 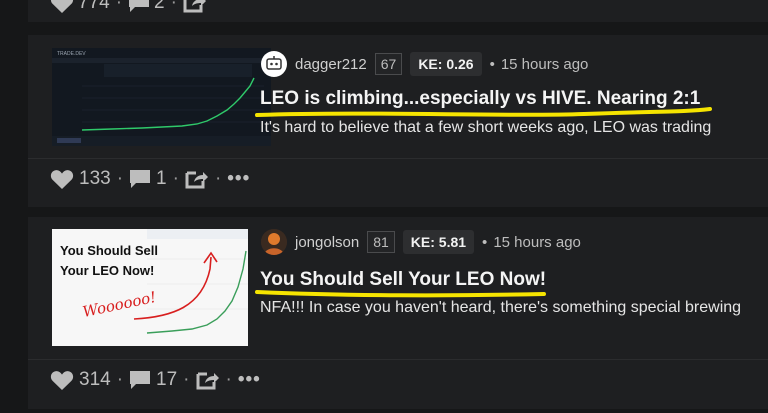 I want to click on post-meta: jongolson 81 KE: 5.81 • 15 hours ago, so click(x=421, y=242).